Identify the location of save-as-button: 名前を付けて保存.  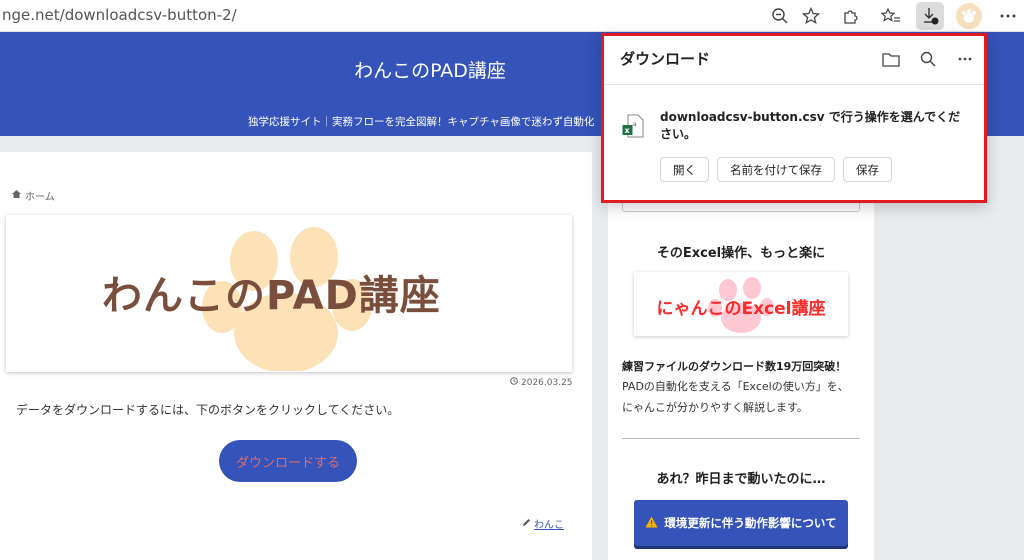
(776, 169).